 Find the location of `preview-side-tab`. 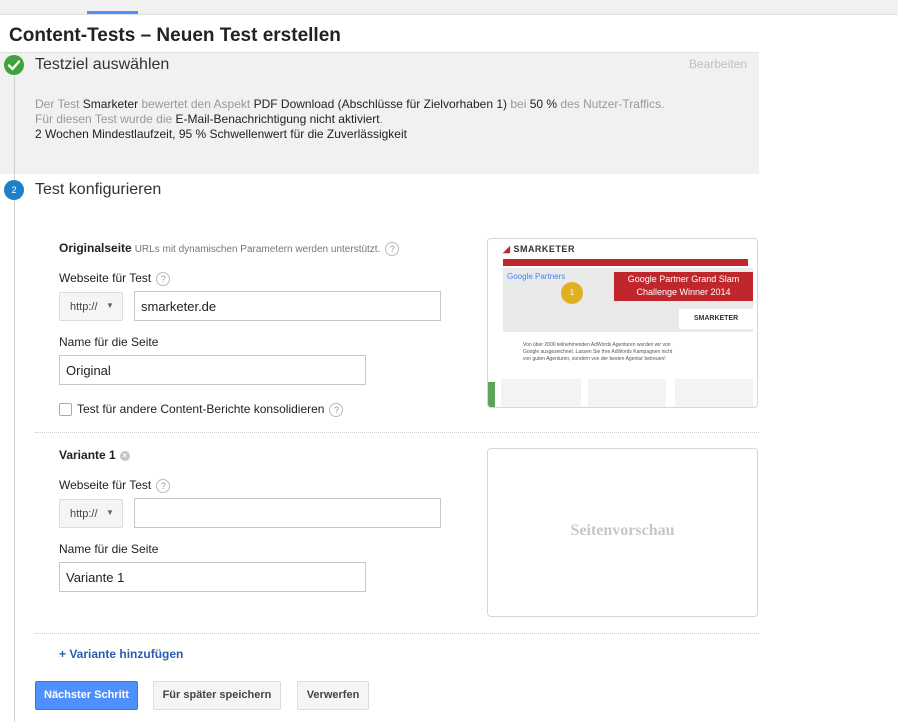

preview-side-tab is located at coordinates (491, 394).